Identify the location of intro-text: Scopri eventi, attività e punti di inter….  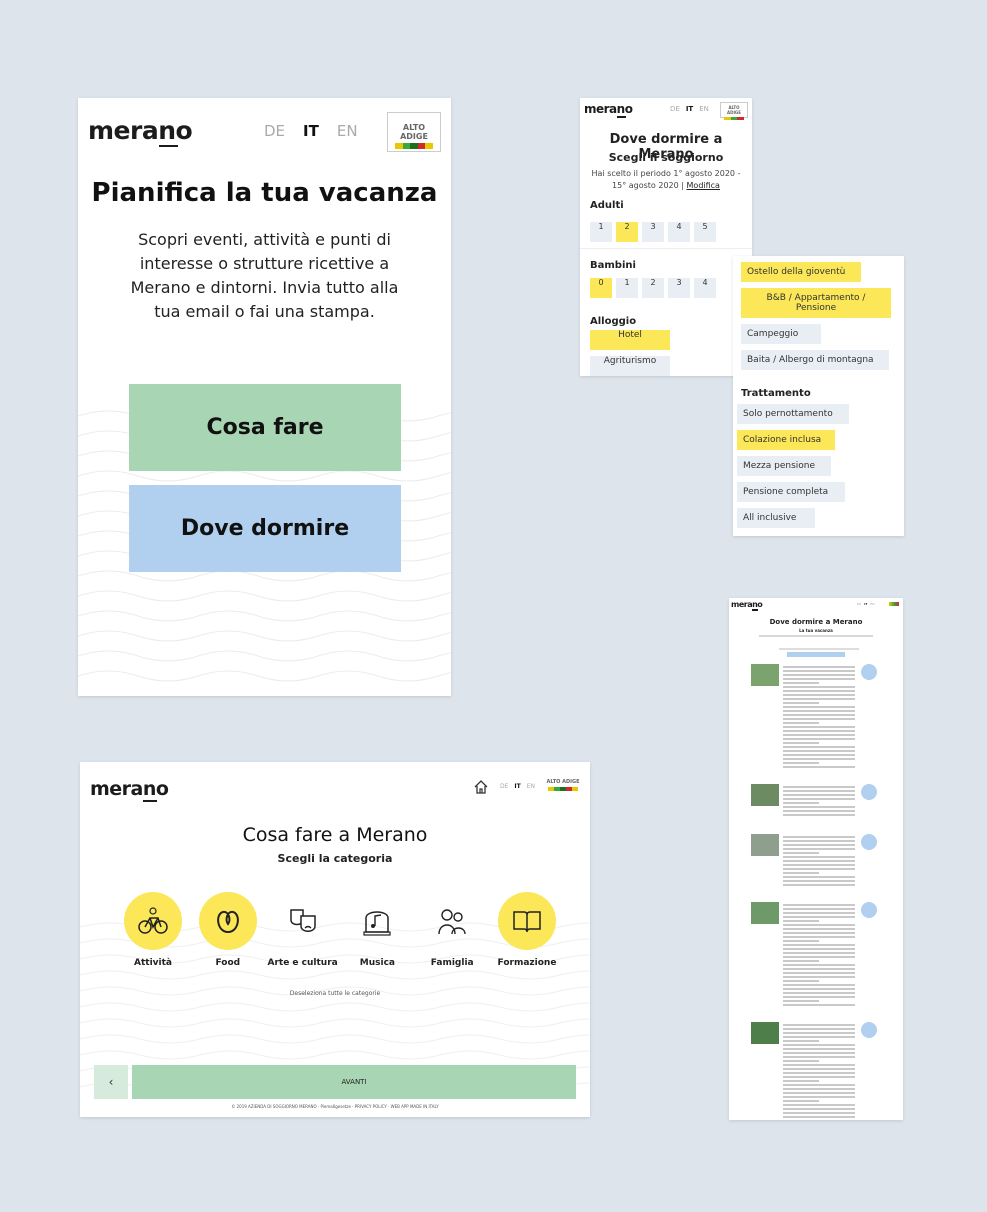
(264, 275).